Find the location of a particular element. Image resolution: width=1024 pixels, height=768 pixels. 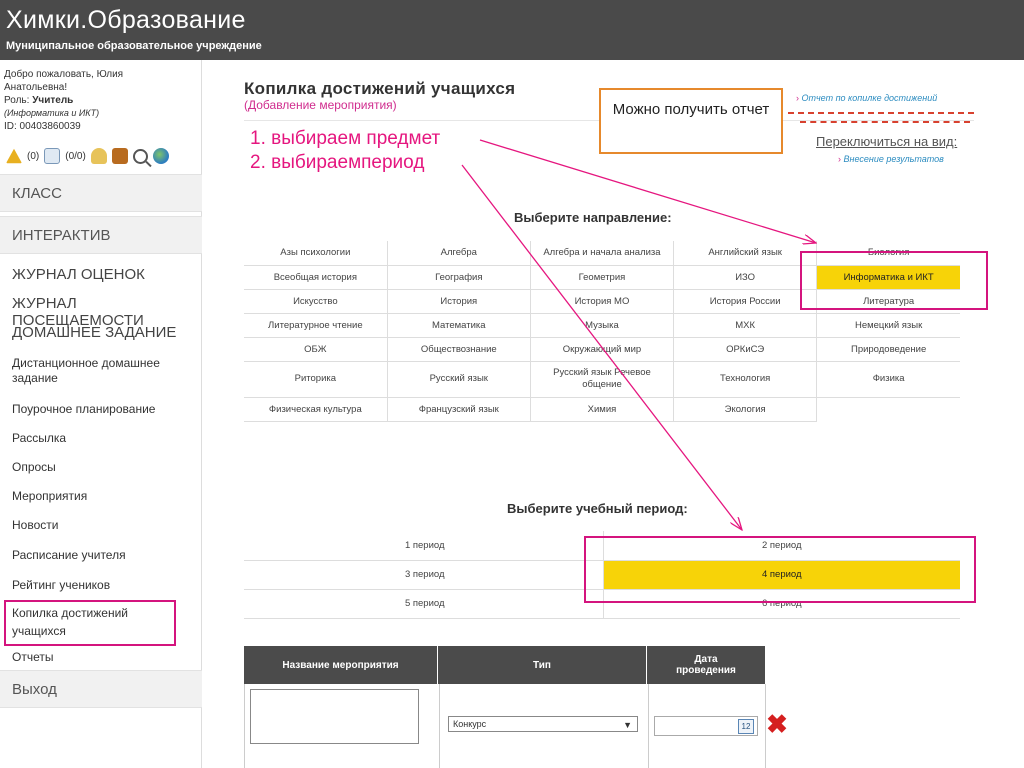

event-name-input is located at coordinates (334, 716).